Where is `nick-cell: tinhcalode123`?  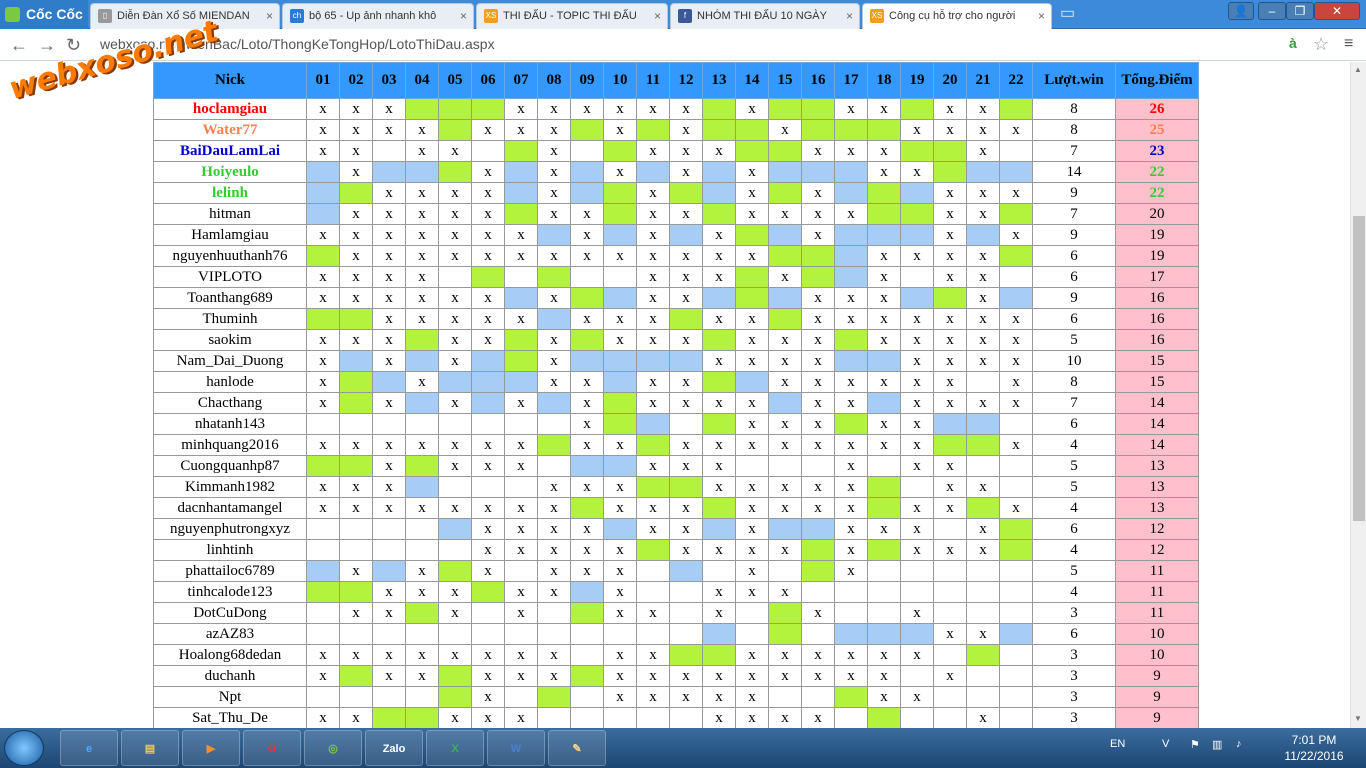 nick-cell: tinhcalode123 is located at coordinates (230, 592).